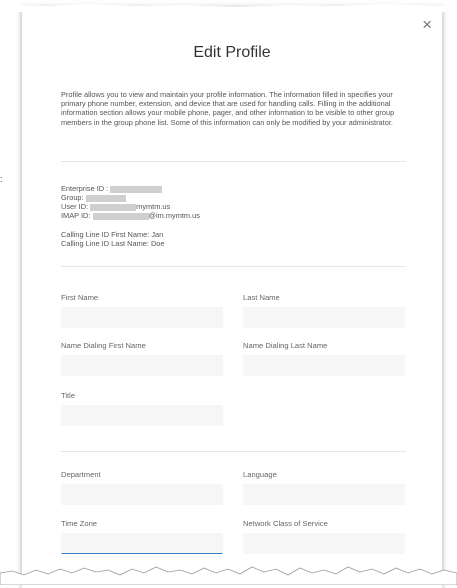 The width and height of the screenshot is (457, 588). I want to click on torn-top-edge, so click(231, 8).